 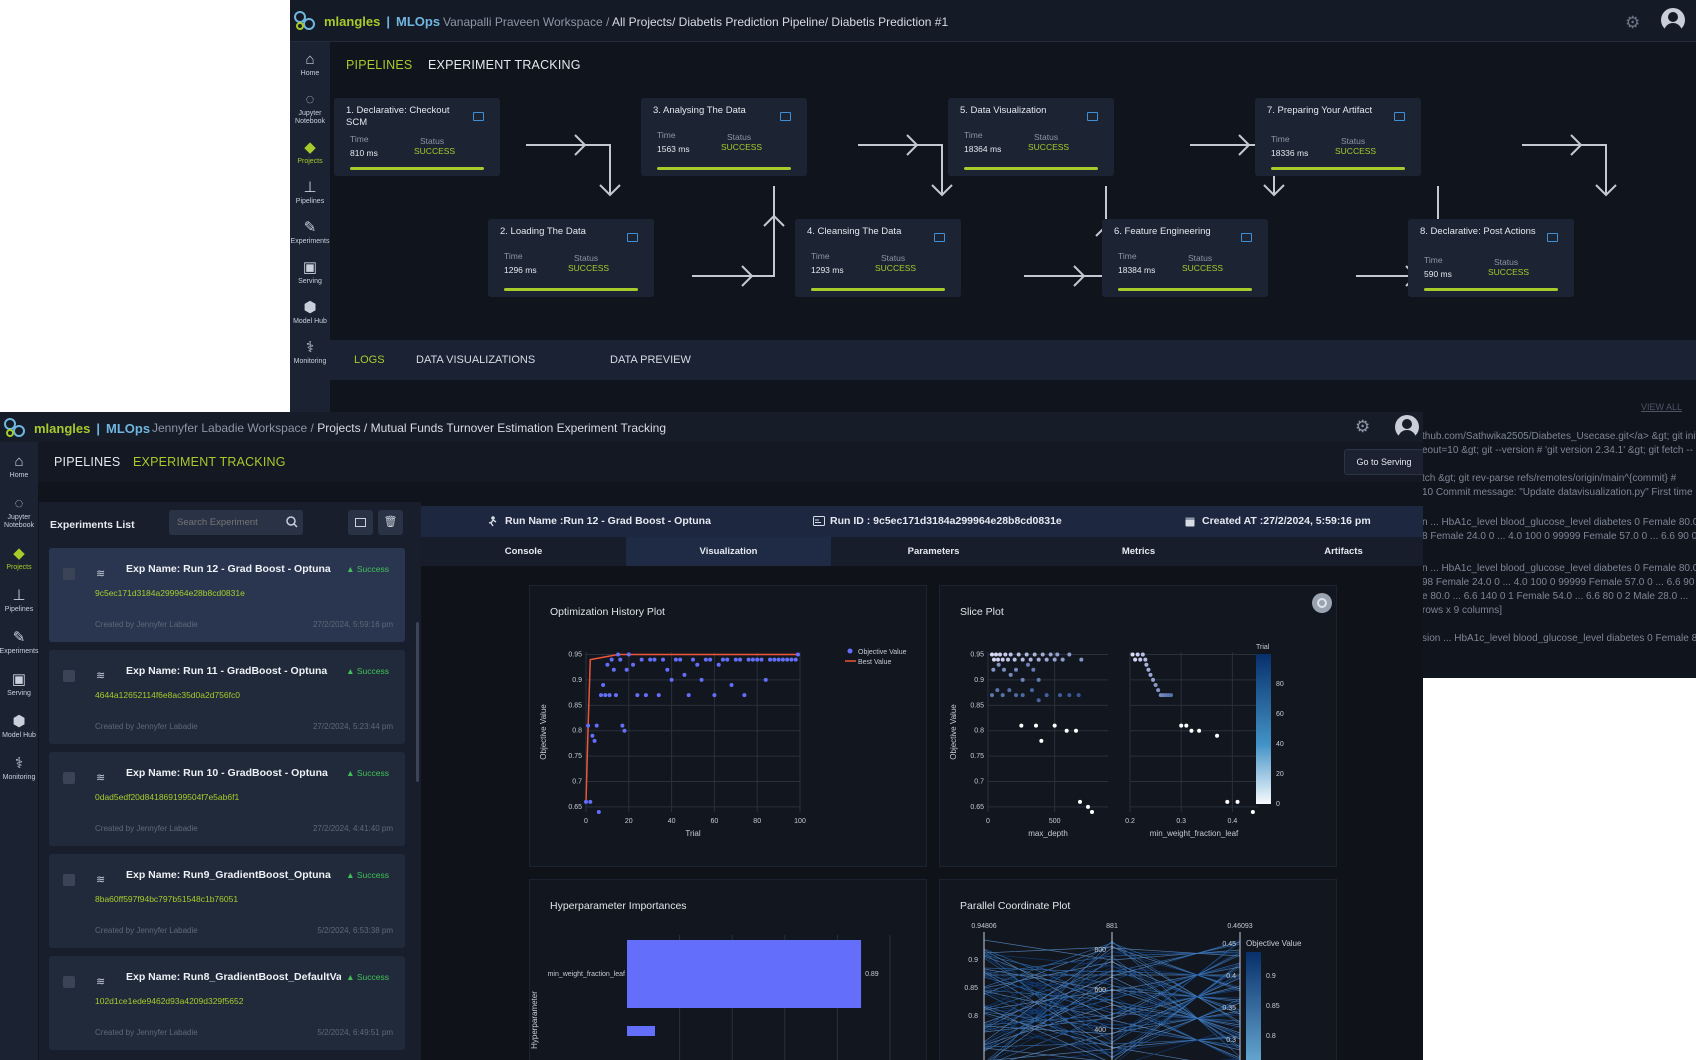 What do you see at coordinates (1362, 427) in the screenshot?
I see `settings-gear-icon: ⚙` at bounding box center [1362, 427].